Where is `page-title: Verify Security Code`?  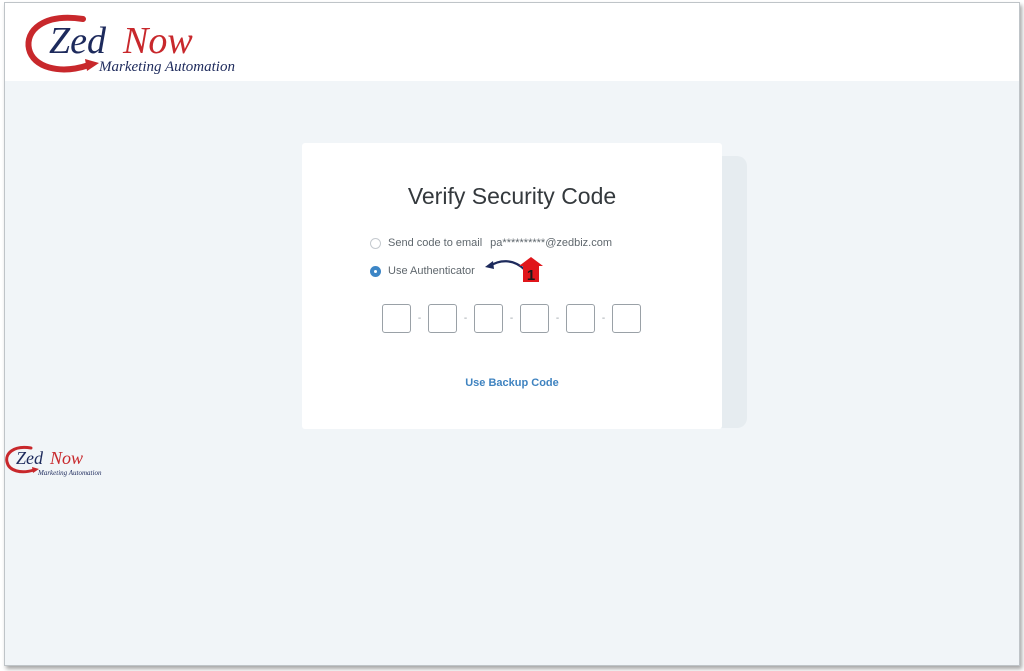 page-title: Verify Security Code is located at coordinates (512, 196).